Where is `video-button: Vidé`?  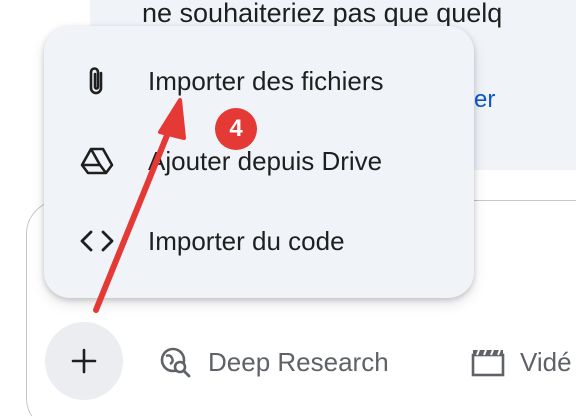 video-button: Vidé is located at coordinates (521, 362).